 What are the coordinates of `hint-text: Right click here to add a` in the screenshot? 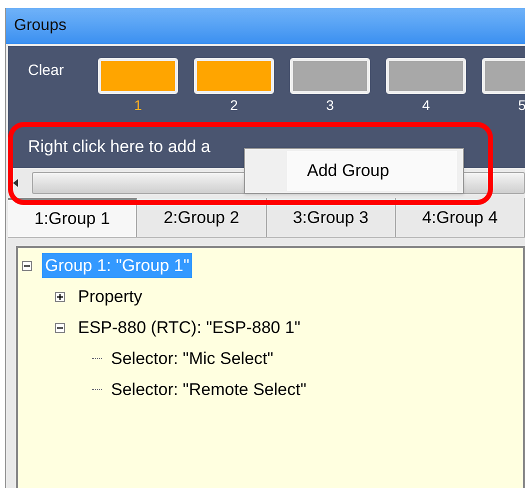 It's located at (120, 147).